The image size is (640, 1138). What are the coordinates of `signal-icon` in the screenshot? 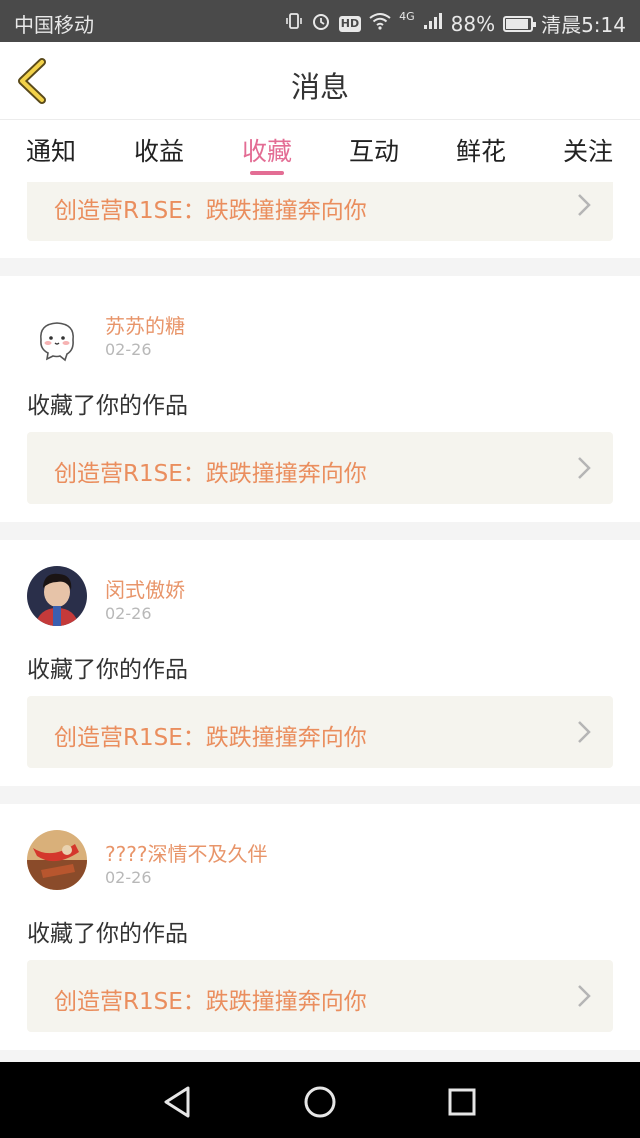 It's located at (433, 23).